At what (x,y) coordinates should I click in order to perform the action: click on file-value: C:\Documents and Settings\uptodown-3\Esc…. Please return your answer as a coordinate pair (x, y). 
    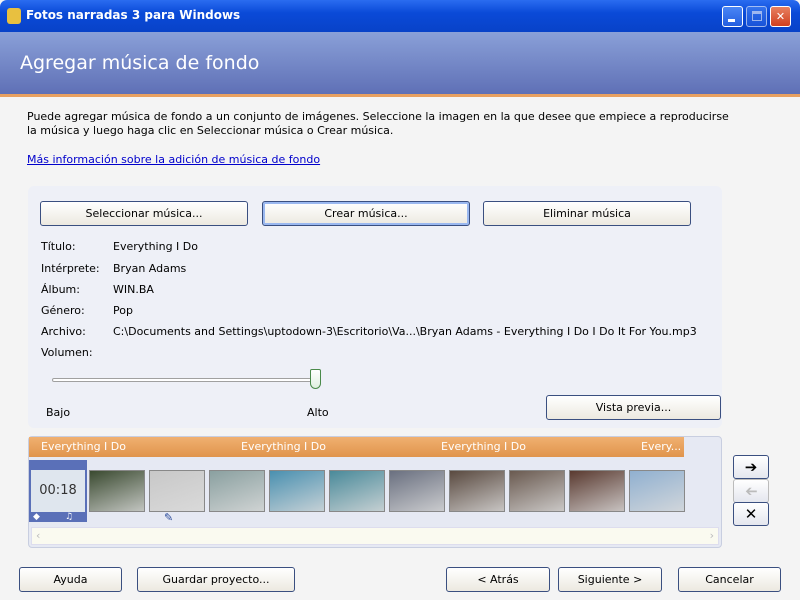
    Looking at the image, I should click on (405, 331).